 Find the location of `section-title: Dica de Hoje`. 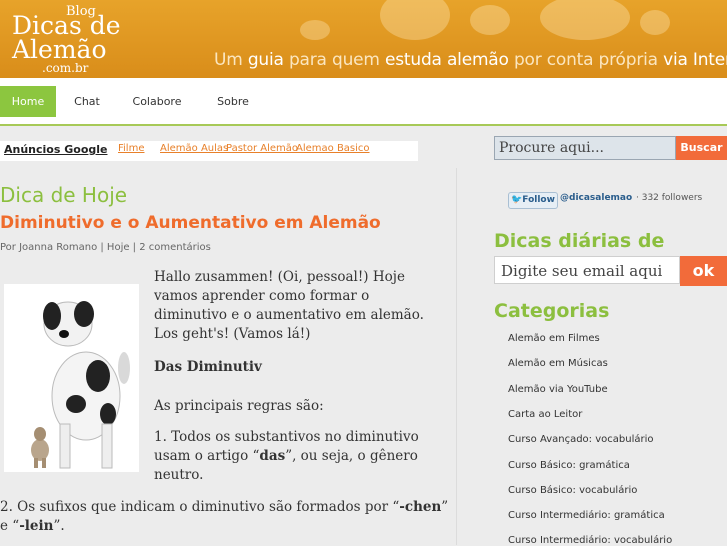

section-title: Dica de Hoje is located at coordinates (64, 195).